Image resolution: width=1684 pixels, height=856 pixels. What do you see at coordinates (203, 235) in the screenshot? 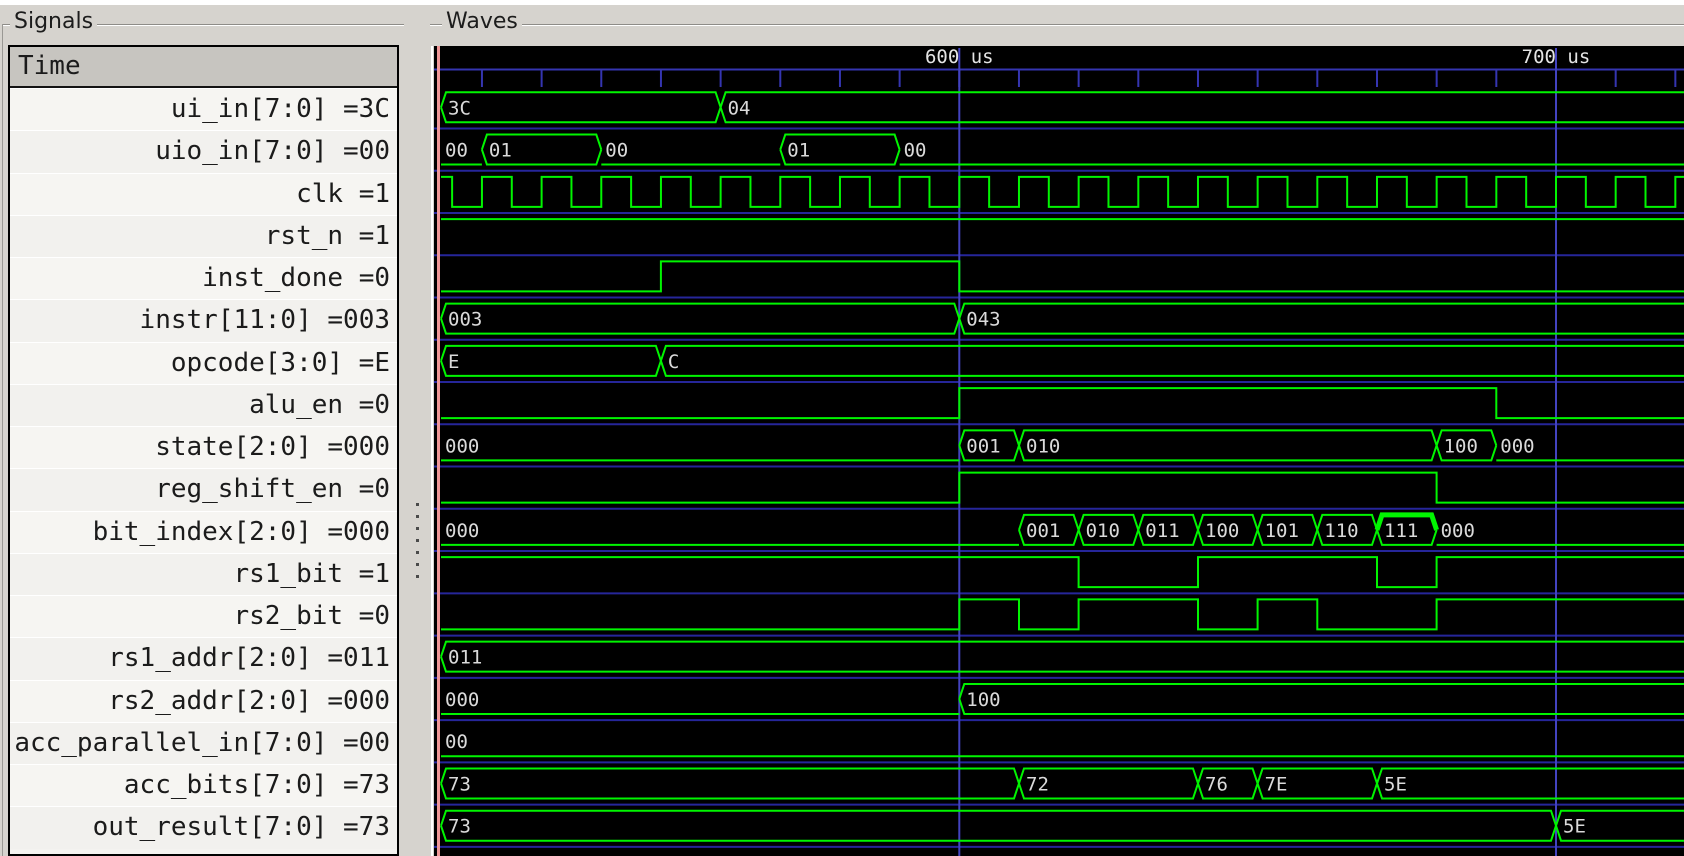
I see `signal-row-rst_n: rst_n =1` at bounding box center [203, 235].